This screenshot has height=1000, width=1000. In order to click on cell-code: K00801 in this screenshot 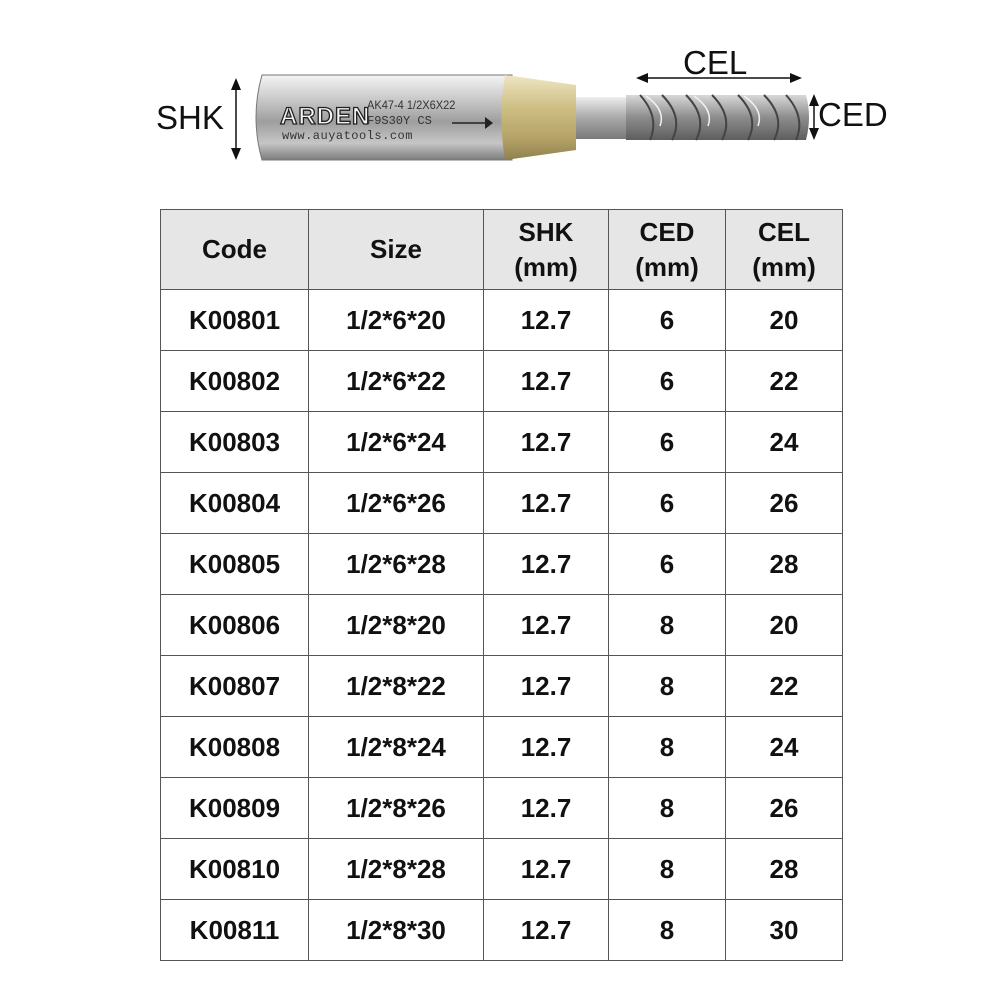, I will do `click(234, 320)`.